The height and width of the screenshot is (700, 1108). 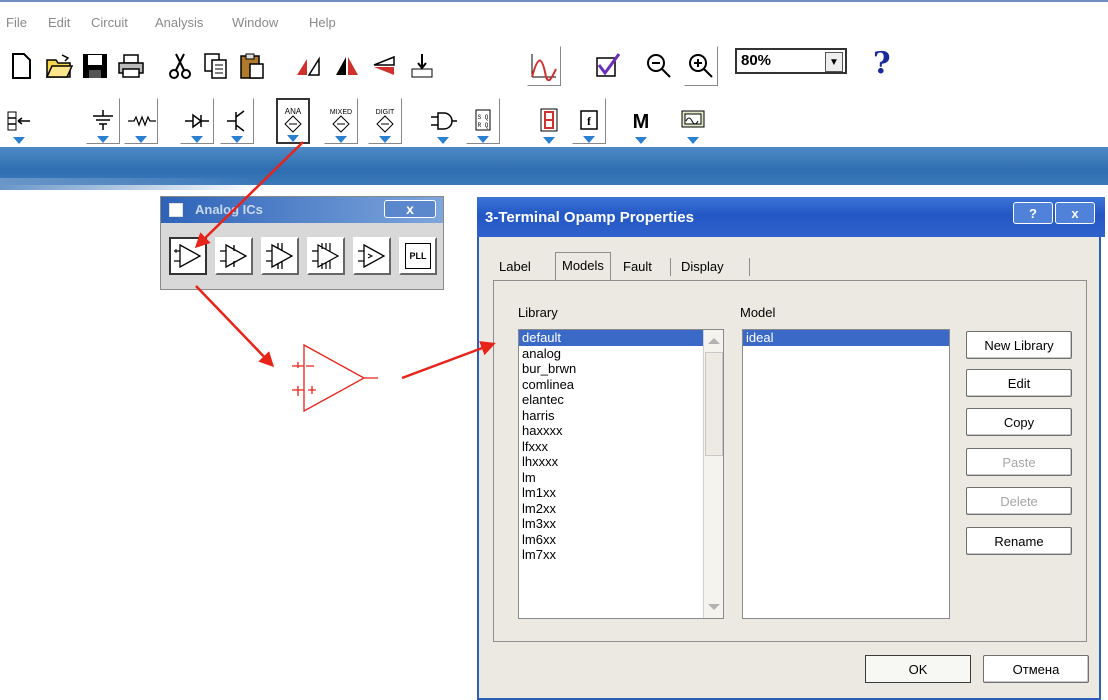 What do you see at coordinates (130, 184) in the screenshot?
I see `band-gradient` at bounding box center [130, 184].